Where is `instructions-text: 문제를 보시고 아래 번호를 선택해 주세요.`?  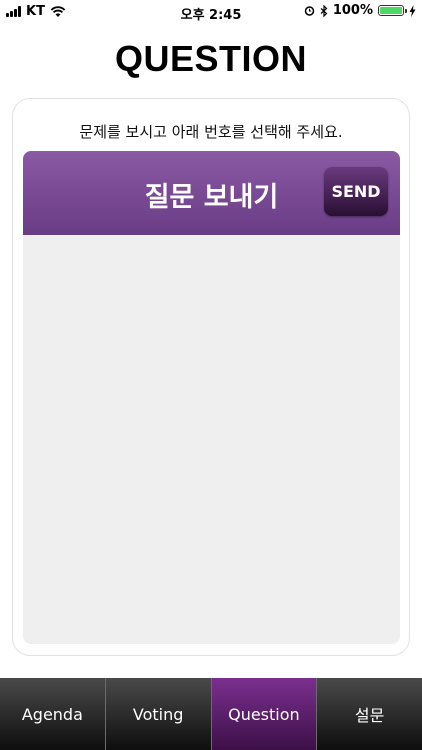 instructions-text: 문제를 보시고 아래 번호를 선택해 주세요. is located at coordinates (211, 132).